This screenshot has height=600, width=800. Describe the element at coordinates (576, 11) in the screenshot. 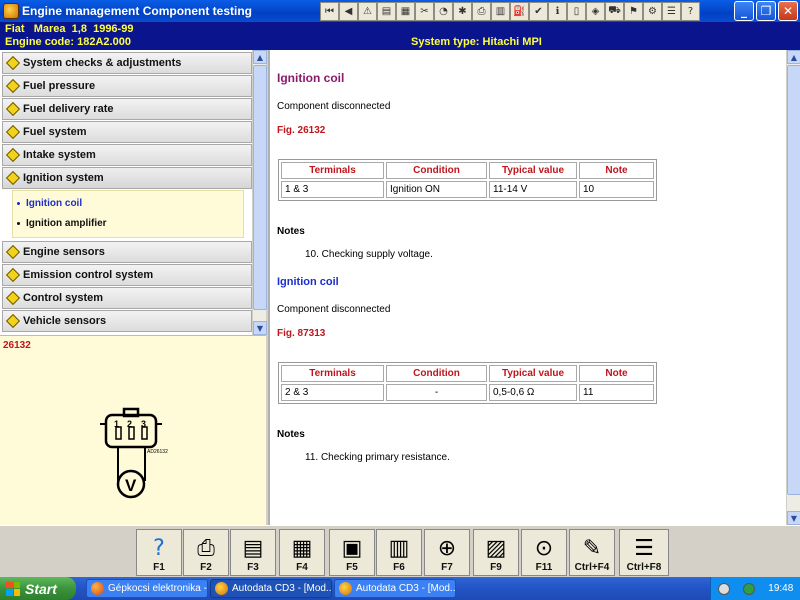

I see `page-icon: ▯` at that location.